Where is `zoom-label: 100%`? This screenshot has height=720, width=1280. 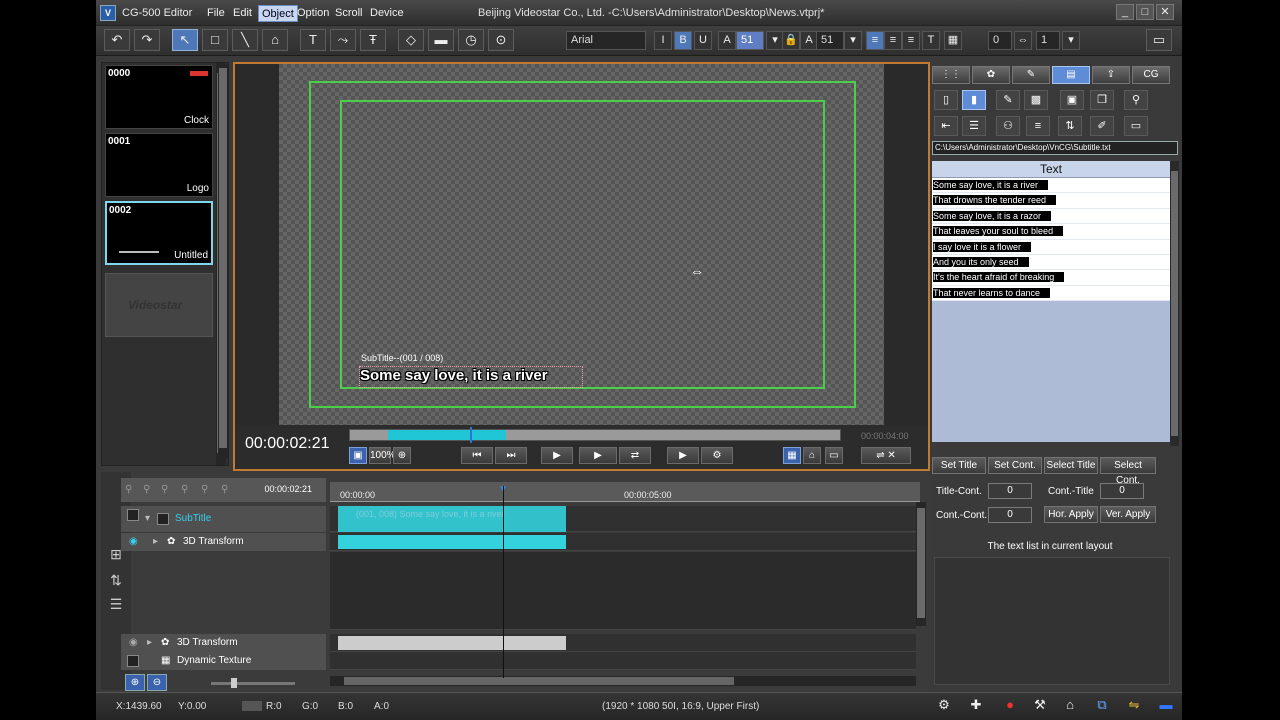 zoom-label: 100% is located at coordinates (382, 455).